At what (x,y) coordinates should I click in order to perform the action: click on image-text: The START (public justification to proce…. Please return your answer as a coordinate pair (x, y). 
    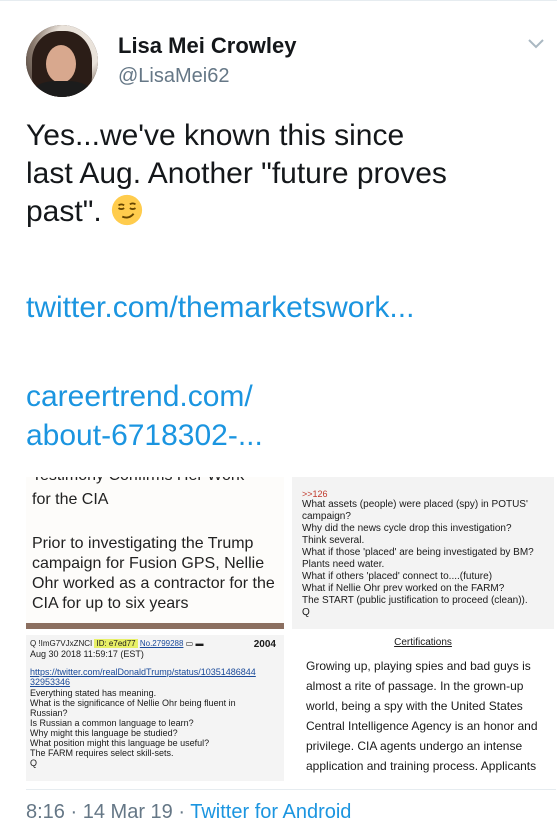
    Looking at the image, I should click on (415, 600).